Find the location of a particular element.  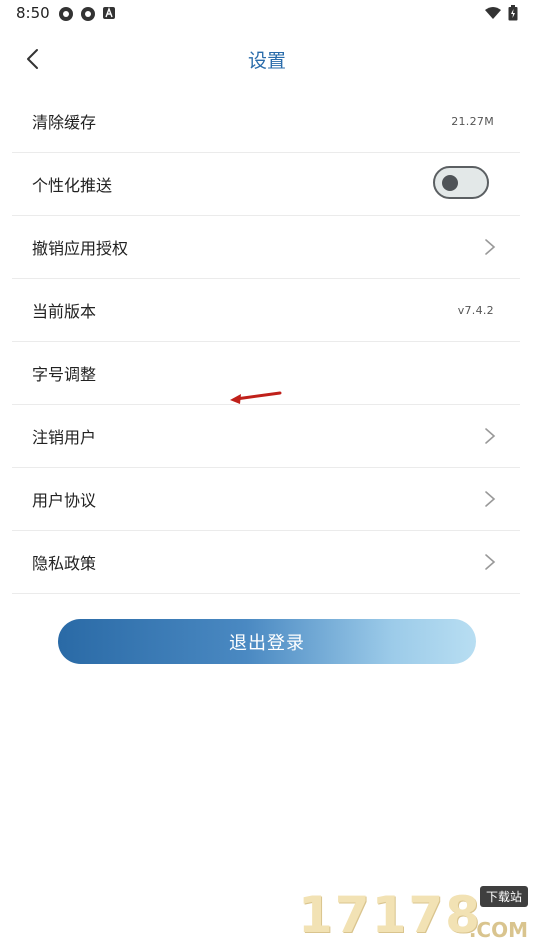

wifi-icon is located at coordinates (493, 13).